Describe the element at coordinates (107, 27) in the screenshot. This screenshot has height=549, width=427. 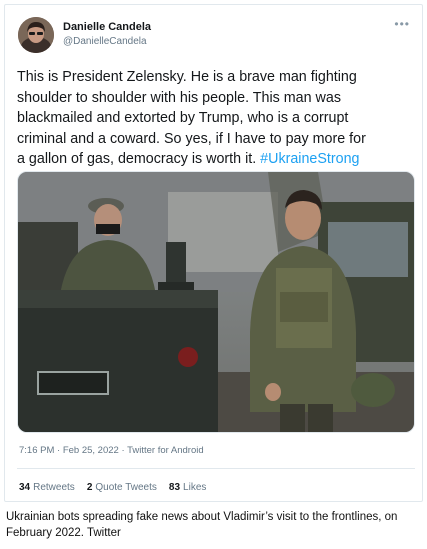
I see `author-name: Danielle Candela` at that location.